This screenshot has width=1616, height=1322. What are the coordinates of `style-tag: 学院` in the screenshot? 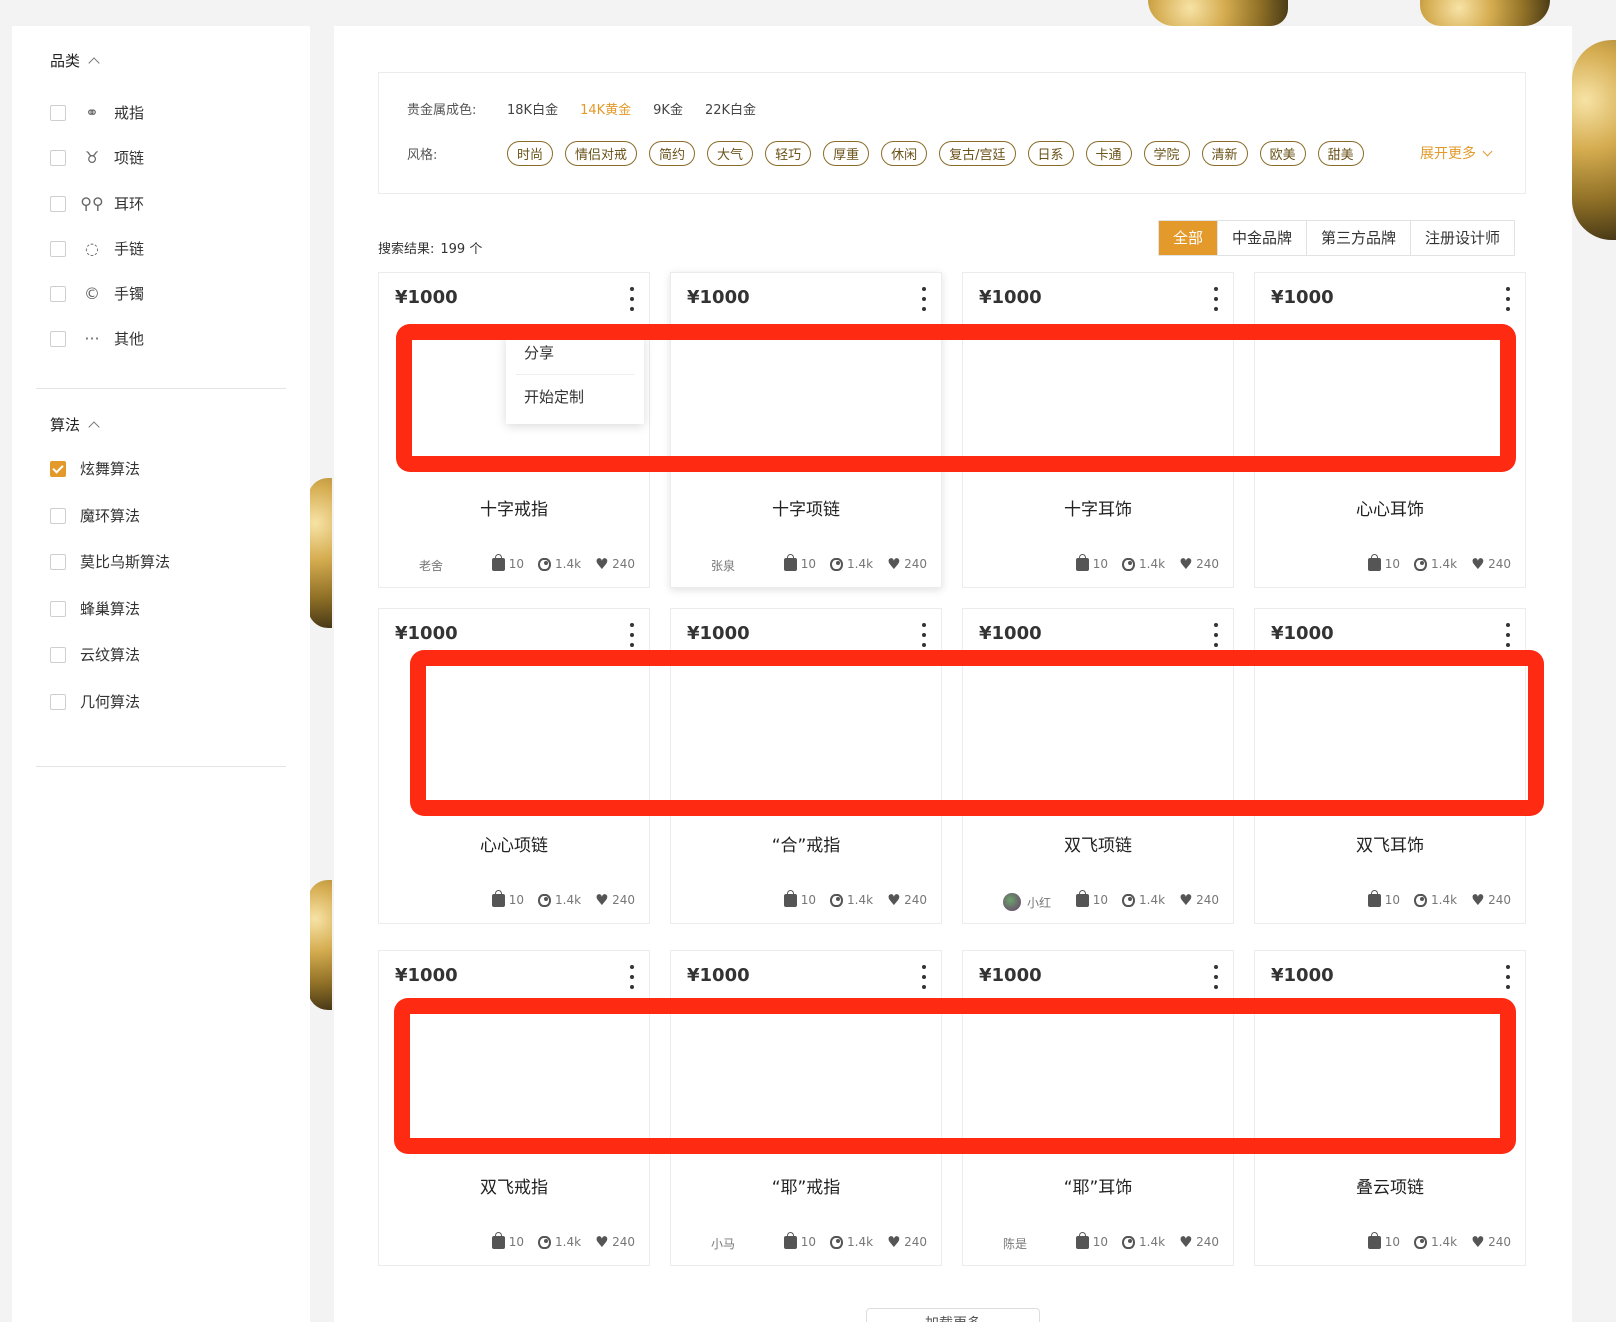 It's located at (1166, 153).